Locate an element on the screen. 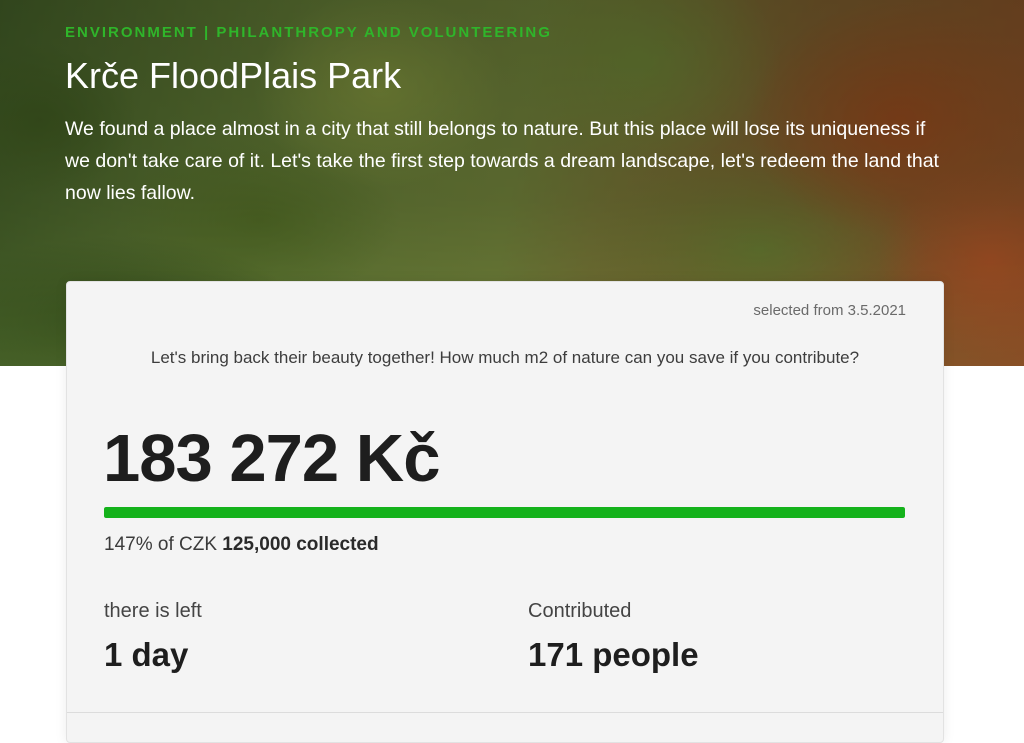 Image resolution: width=1024 pixels, height=743 pixels. time-left-value: 1 day is located at coordinates (146, 654).